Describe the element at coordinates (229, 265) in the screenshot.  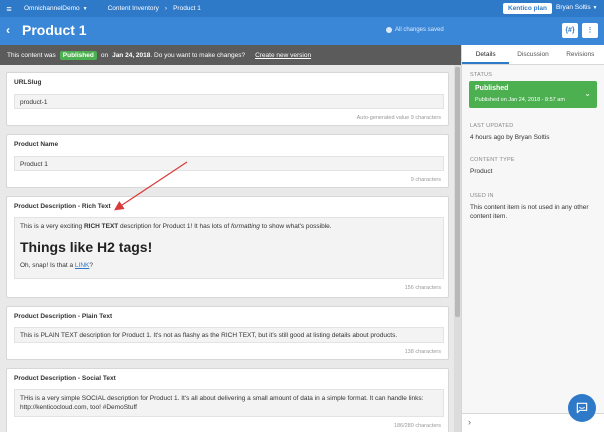
I see `rich-text-paragraph: Oh, snap! Is that a LINK?` at that location.